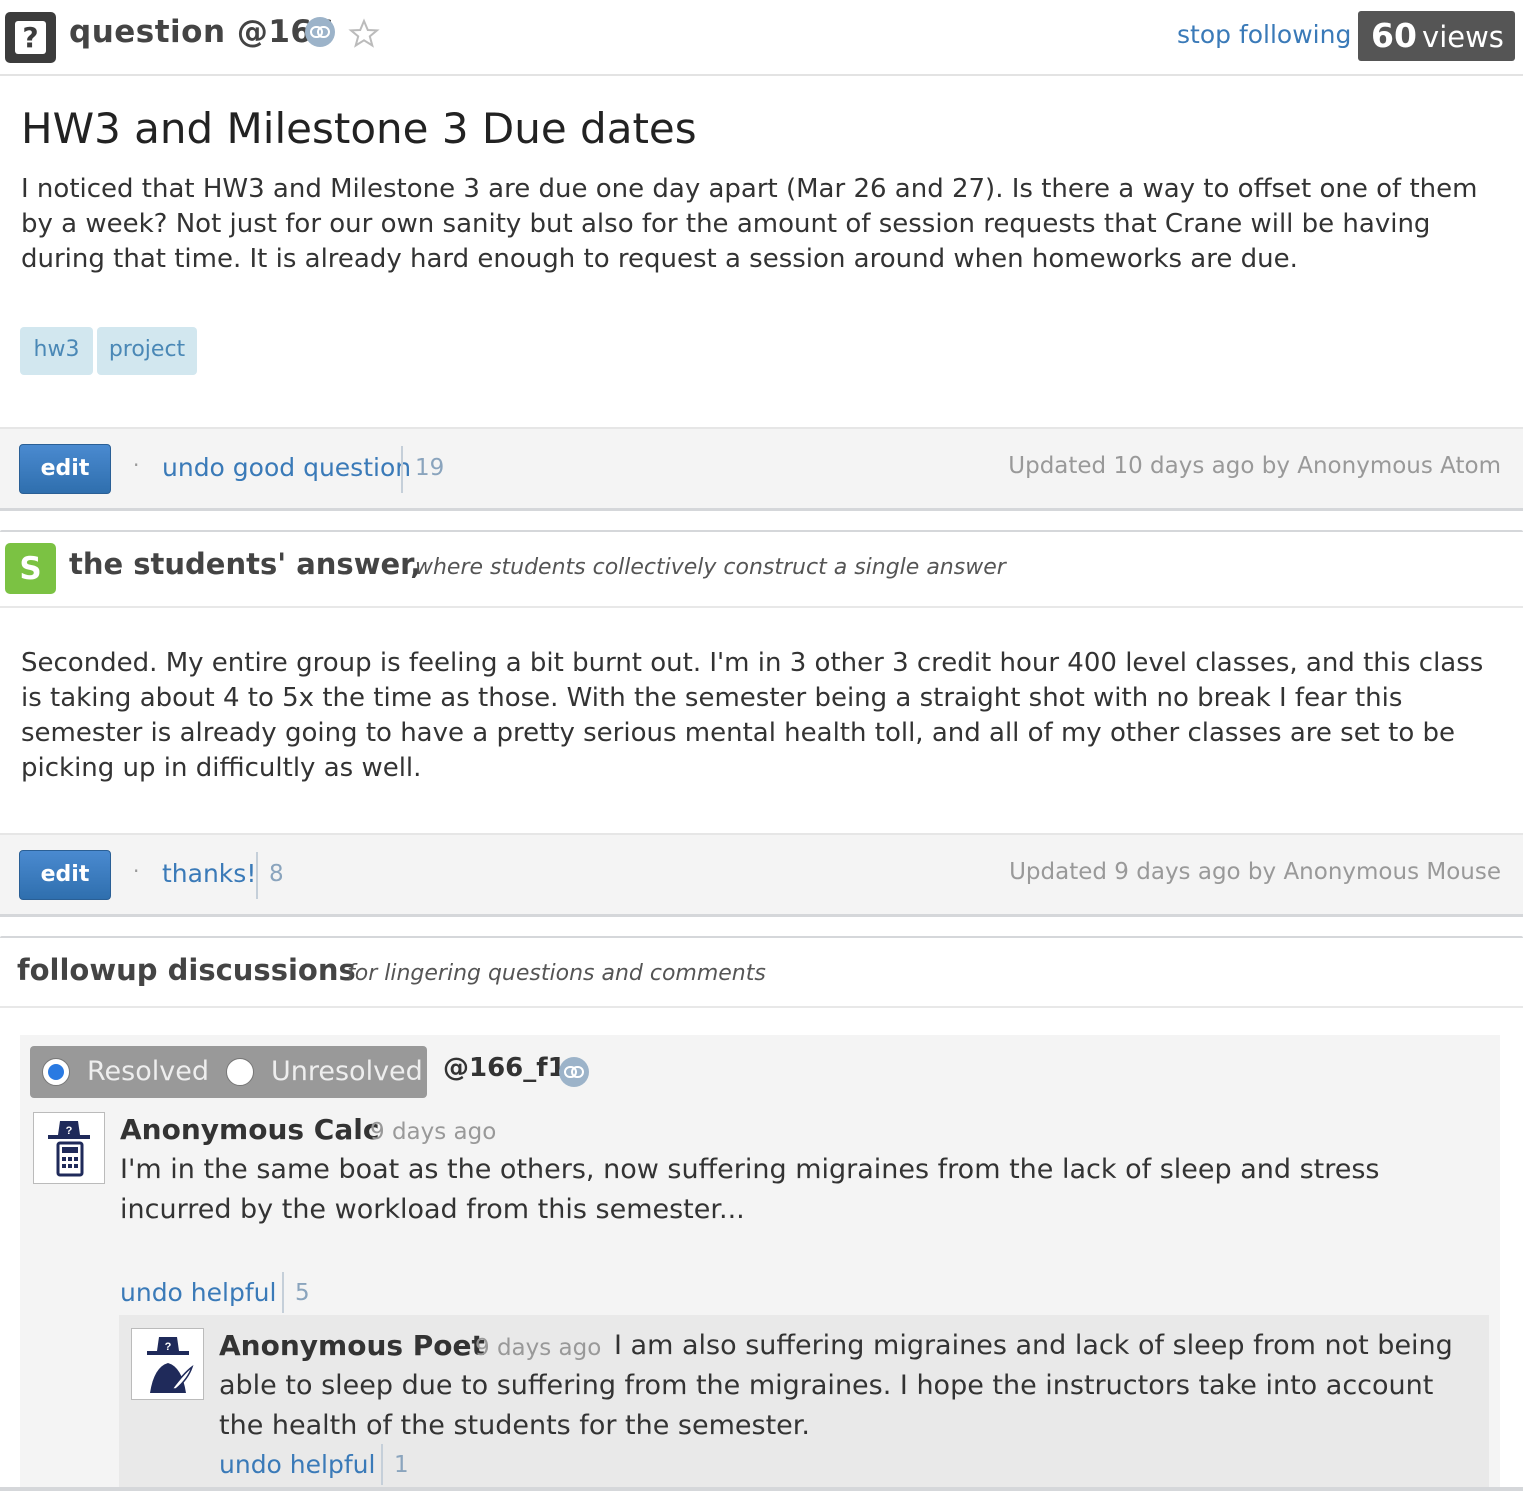  What do you see at coordinates (1255, 872) in the screenshot?
I see `answer-updated: Updated 9 days ago by Anonymous Mouse` at bounding box center [1255, 872].